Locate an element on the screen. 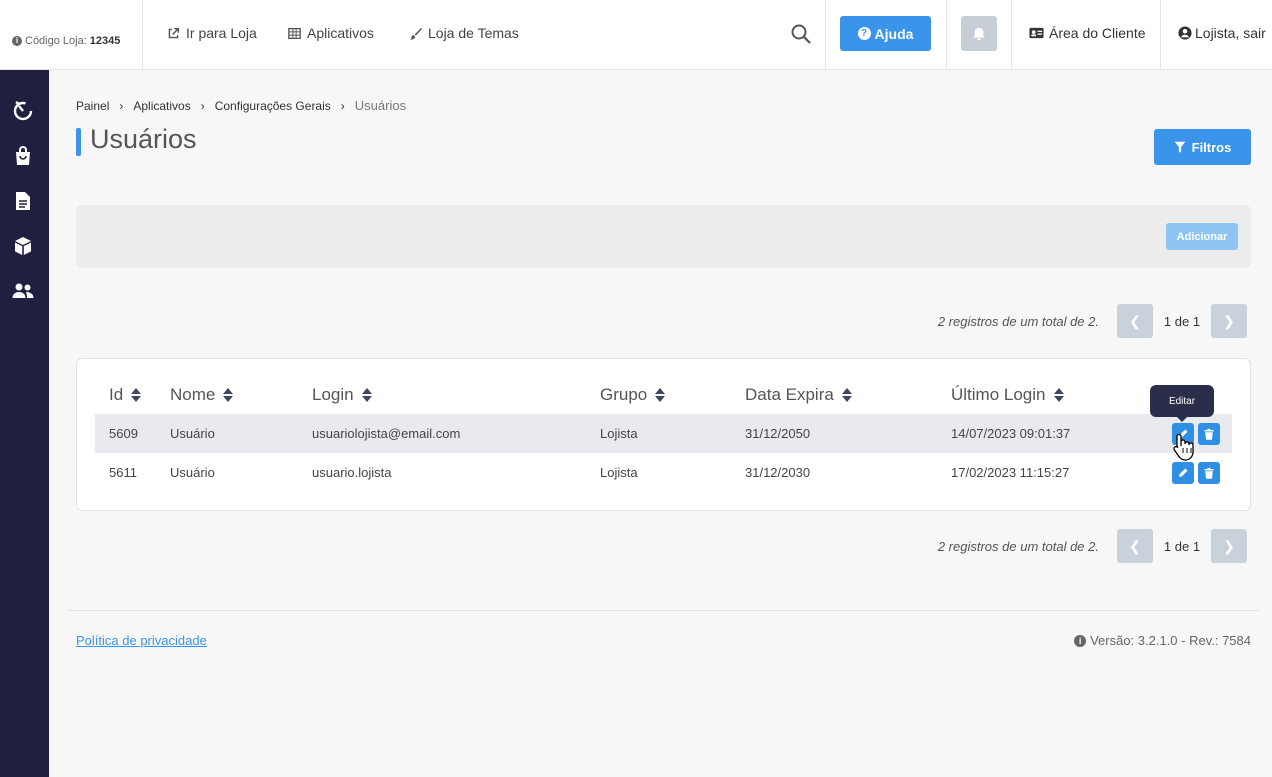  shopping-bag-icon is located at coordinates (23, 156).